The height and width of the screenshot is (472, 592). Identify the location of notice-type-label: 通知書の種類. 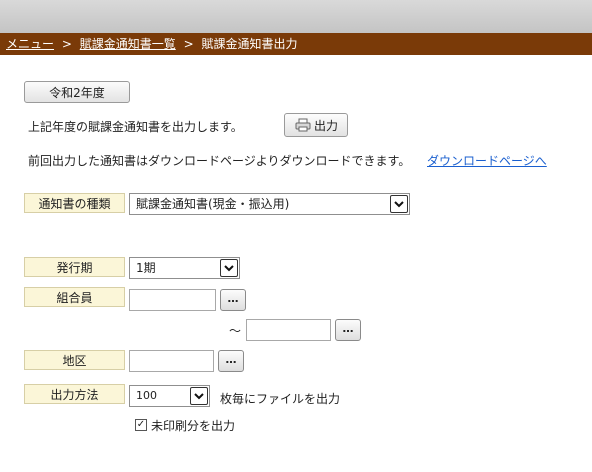
(74, 203).